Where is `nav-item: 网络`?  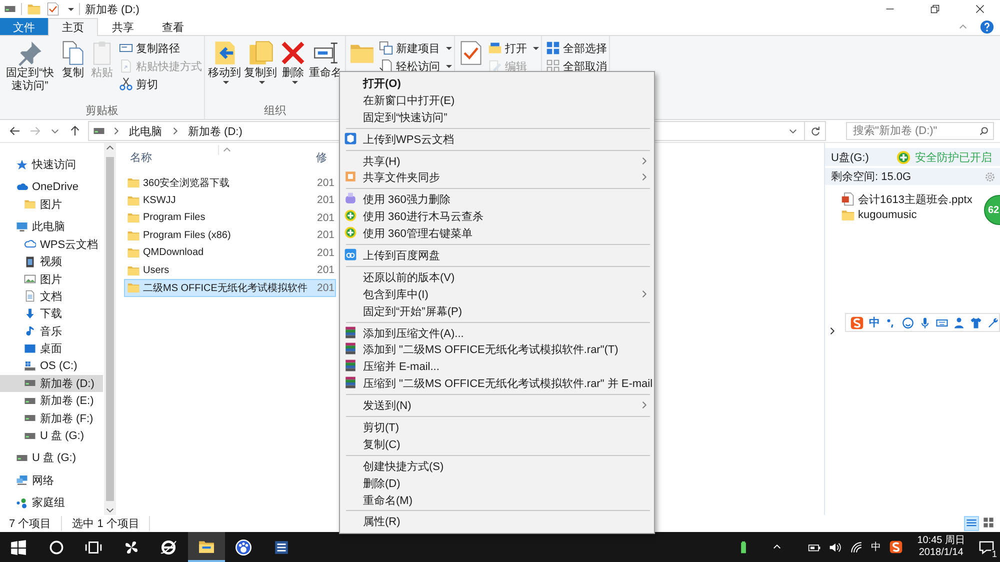 nav-item: 网络 is located at coordinates (51, 481).